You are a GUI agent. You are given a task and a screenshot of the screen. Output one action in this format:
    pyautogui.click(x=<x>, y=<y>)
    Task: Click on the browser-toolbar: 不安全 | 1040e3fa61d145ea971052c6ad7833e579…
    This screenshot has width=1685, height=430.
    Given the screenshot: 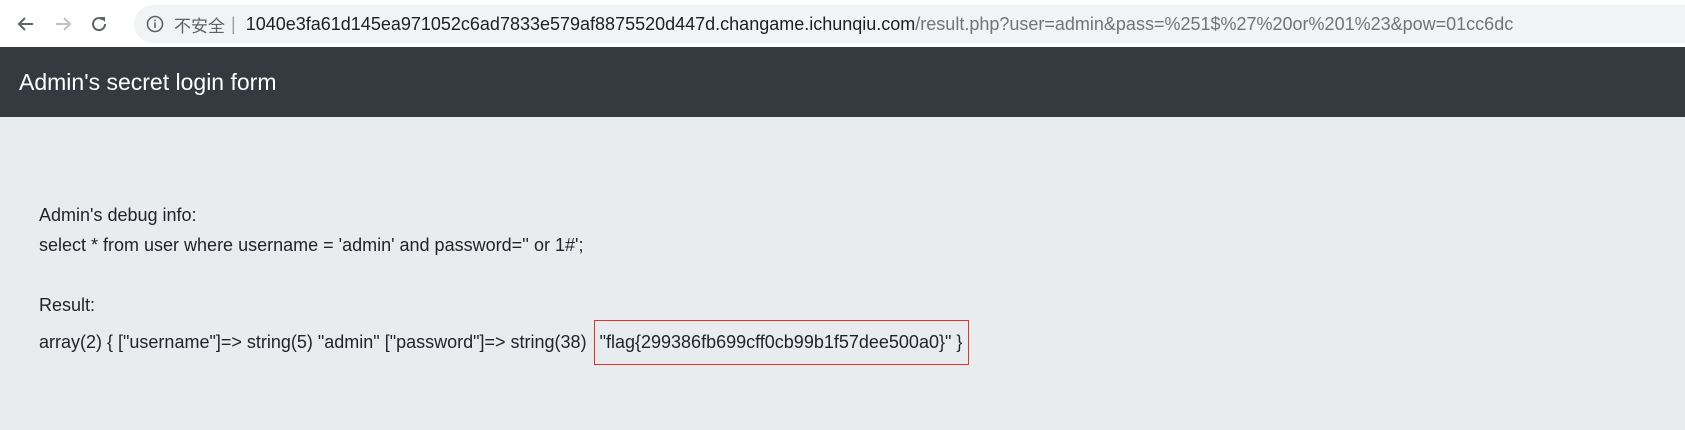 What is the action you would take?
    pyautogui.click(x=842, y=23)
    